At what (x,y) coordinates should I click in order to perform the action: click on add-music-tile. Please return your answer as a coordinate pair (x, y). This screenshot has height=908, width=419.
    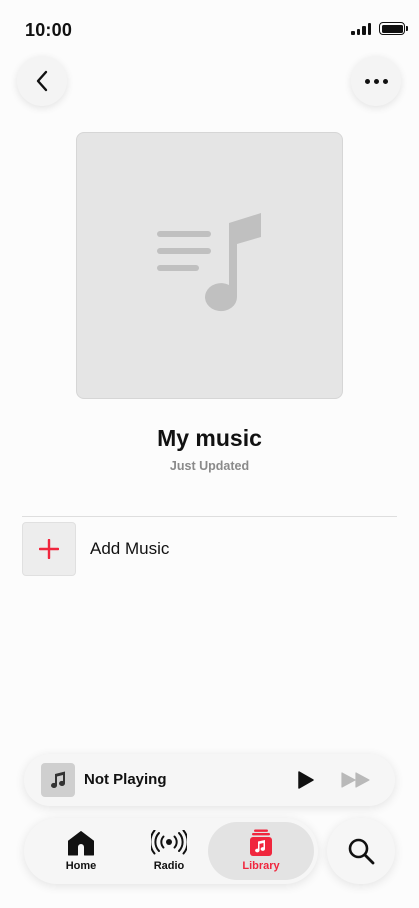
    Looking at the image, I should click on (49, 549).